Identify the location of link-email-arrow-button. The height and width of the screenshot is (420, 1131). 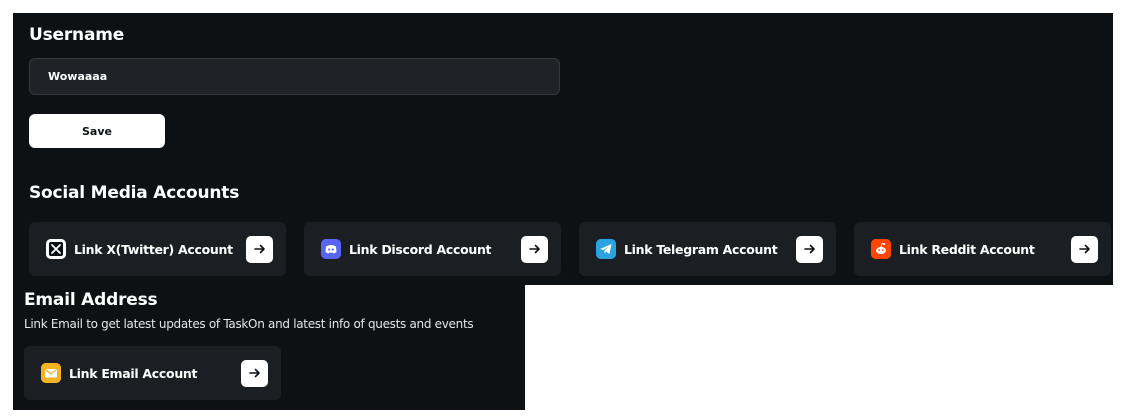
(254, 373).